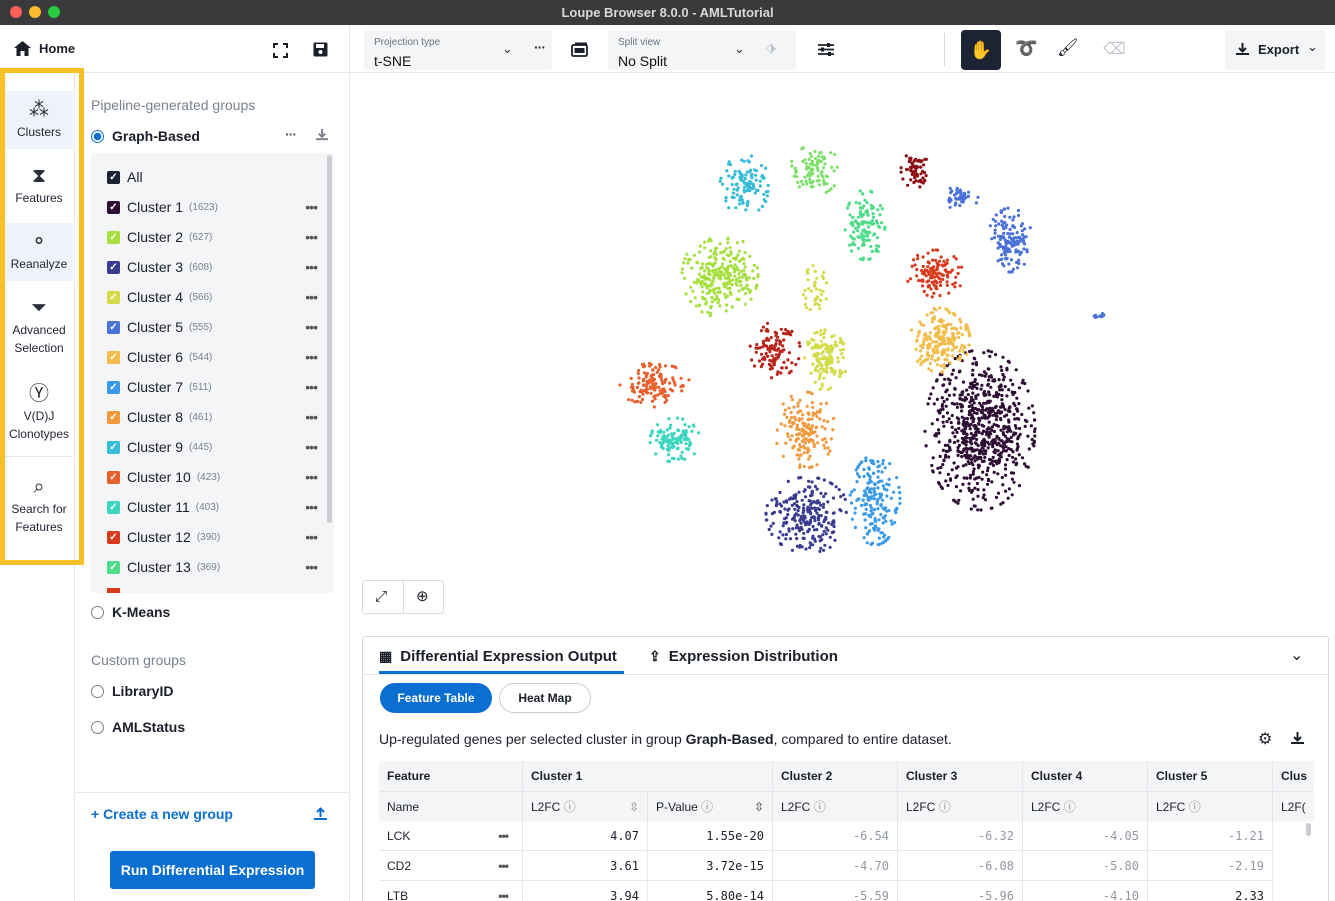 The width and height of the screenshot is (1335, 901). I want to click on cluster-row: ✓ Cluster 3 (608) •••, so click(212, 267).